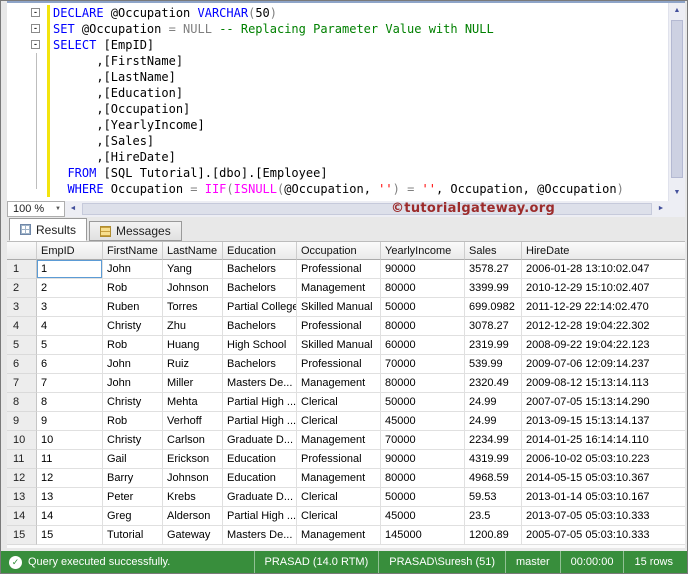 The height and width of the screenshot is (574, 688). Describe the element at coordinates (493, 478) in the screenshot. I see `grid-cell: 4968.59` at that location.